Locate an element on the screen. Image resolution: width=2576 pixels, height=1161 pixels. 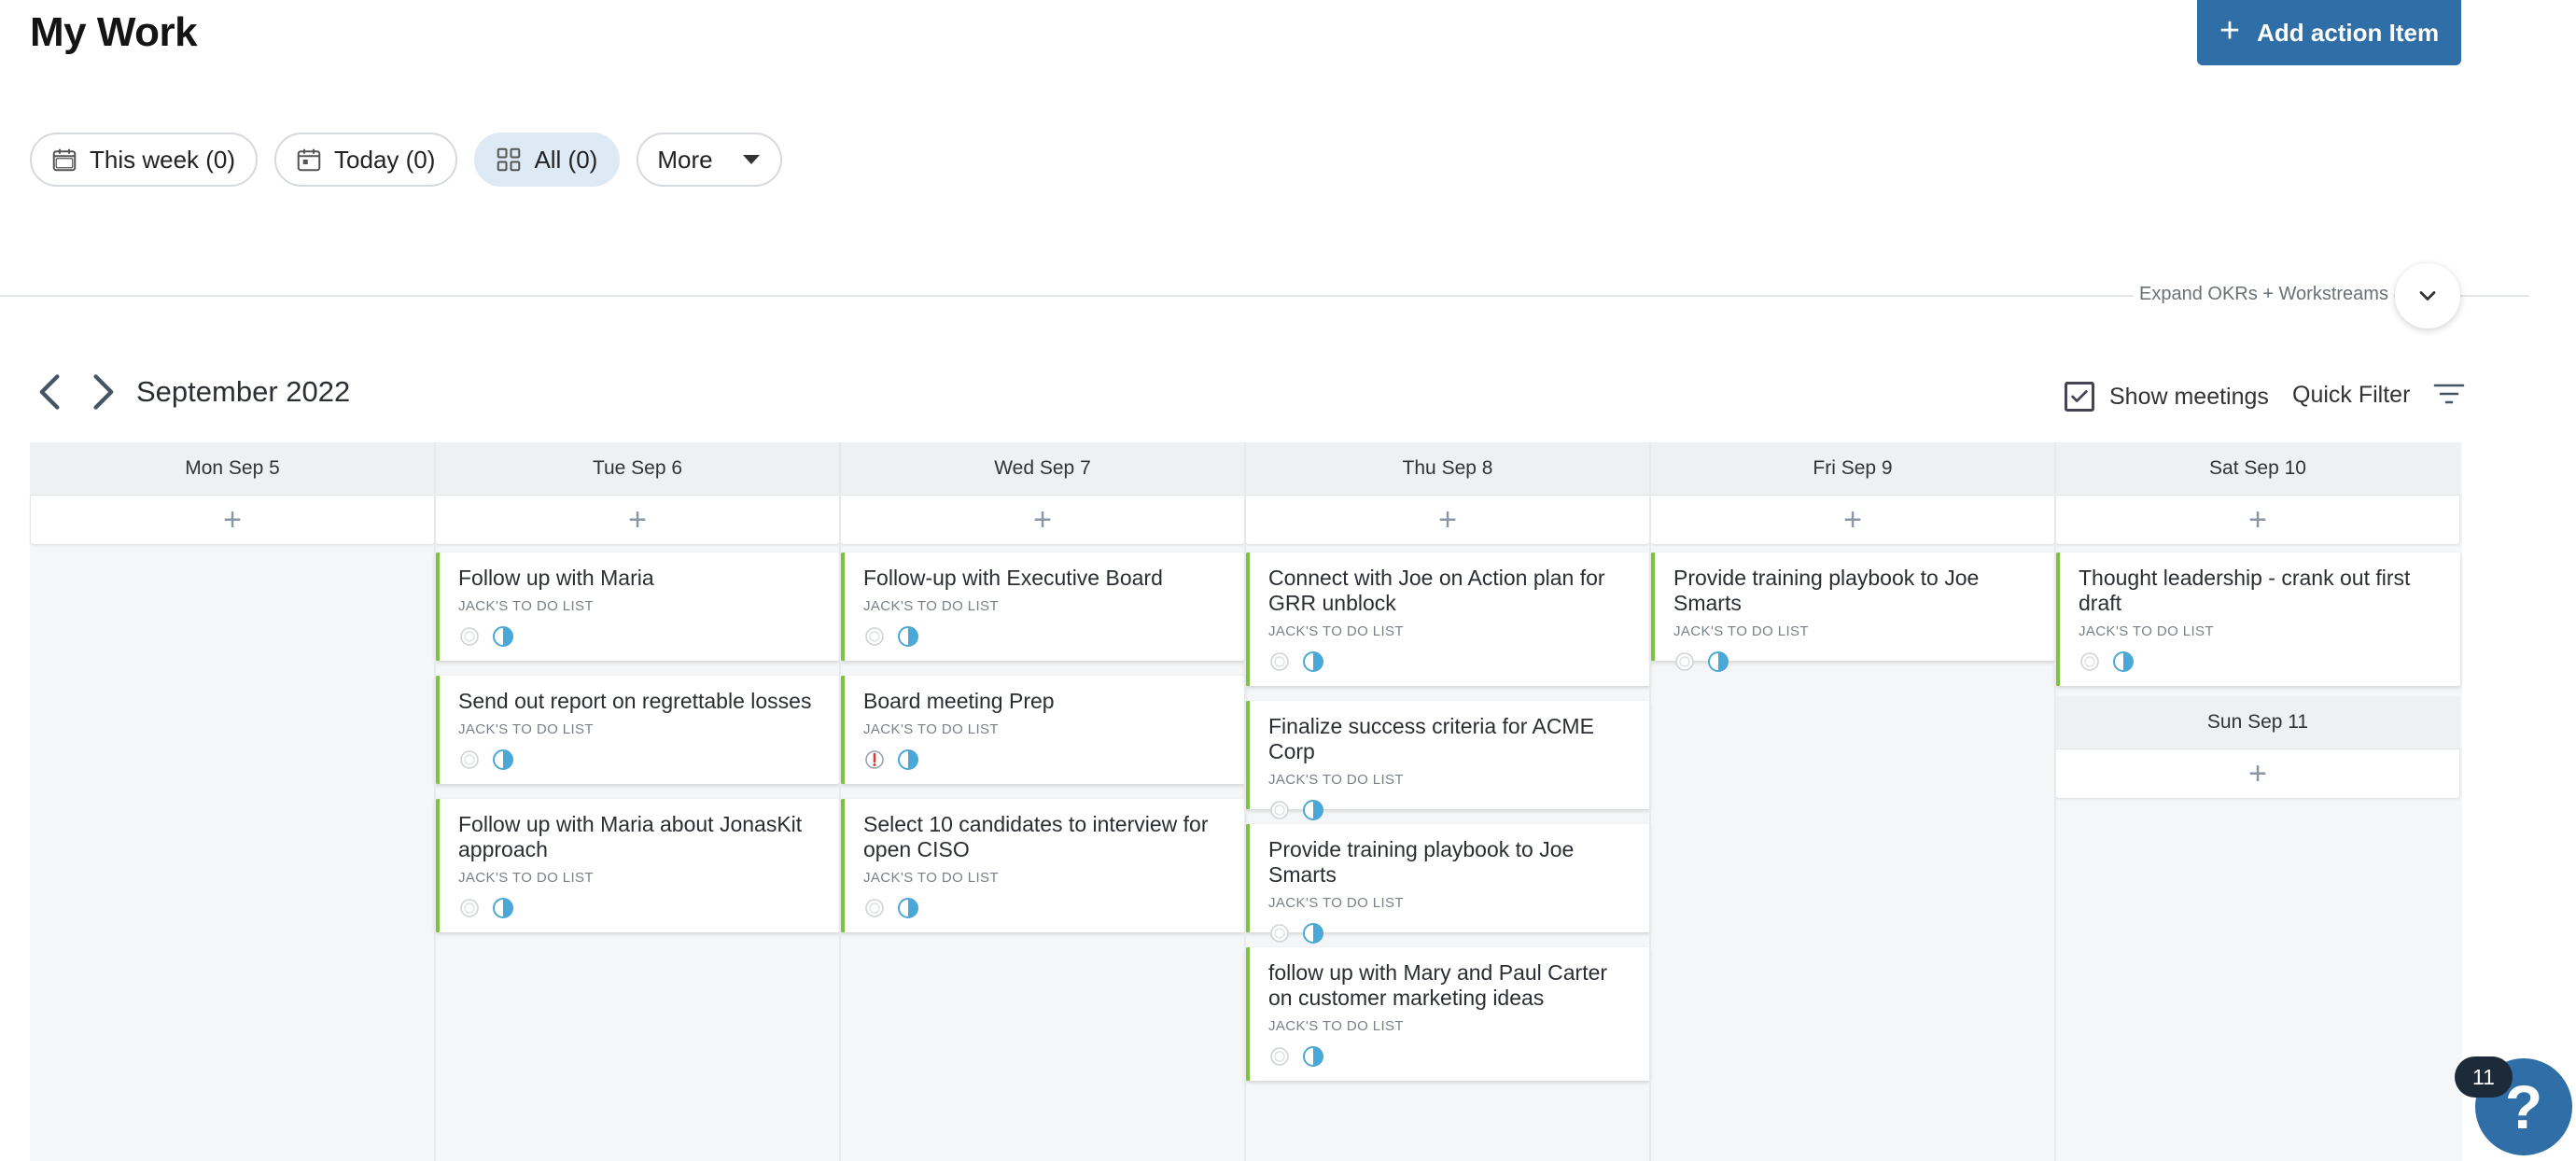
filter-all: All (0) is located at coordinates (547, 160).